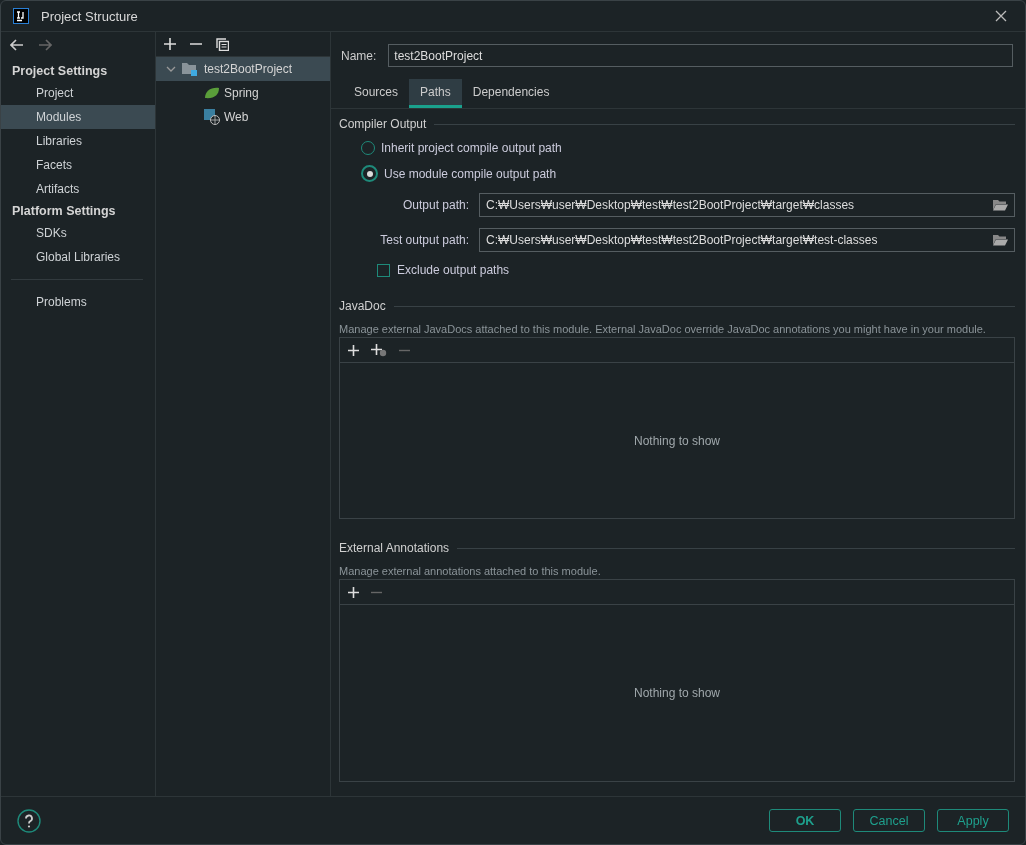  I want to click on chevron-icon, so click(171, 69).